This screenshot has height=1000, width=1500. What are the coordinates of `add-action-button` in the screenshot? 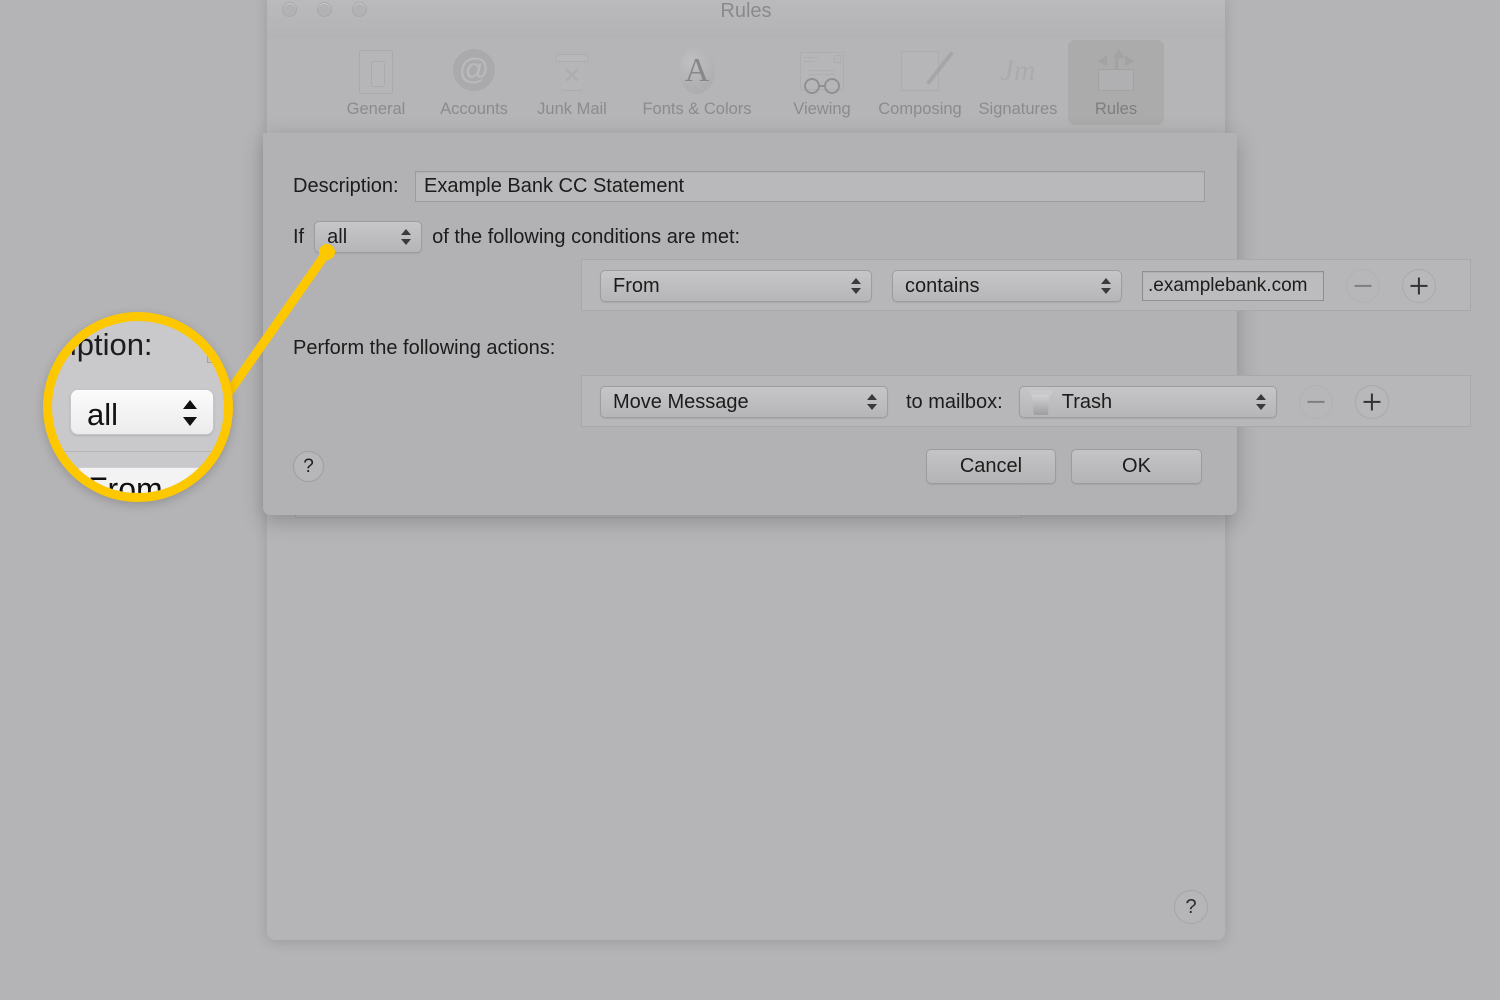 It's located at (1371, 402).